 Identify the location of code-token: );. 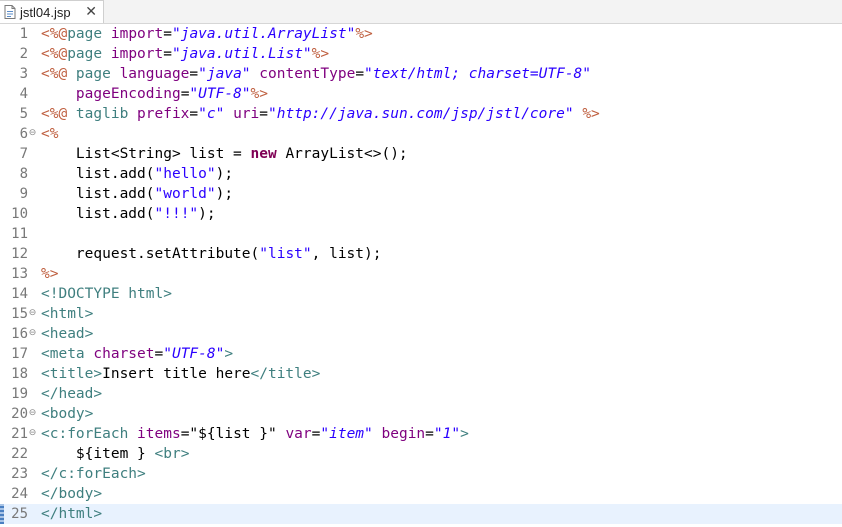
(224, 174).